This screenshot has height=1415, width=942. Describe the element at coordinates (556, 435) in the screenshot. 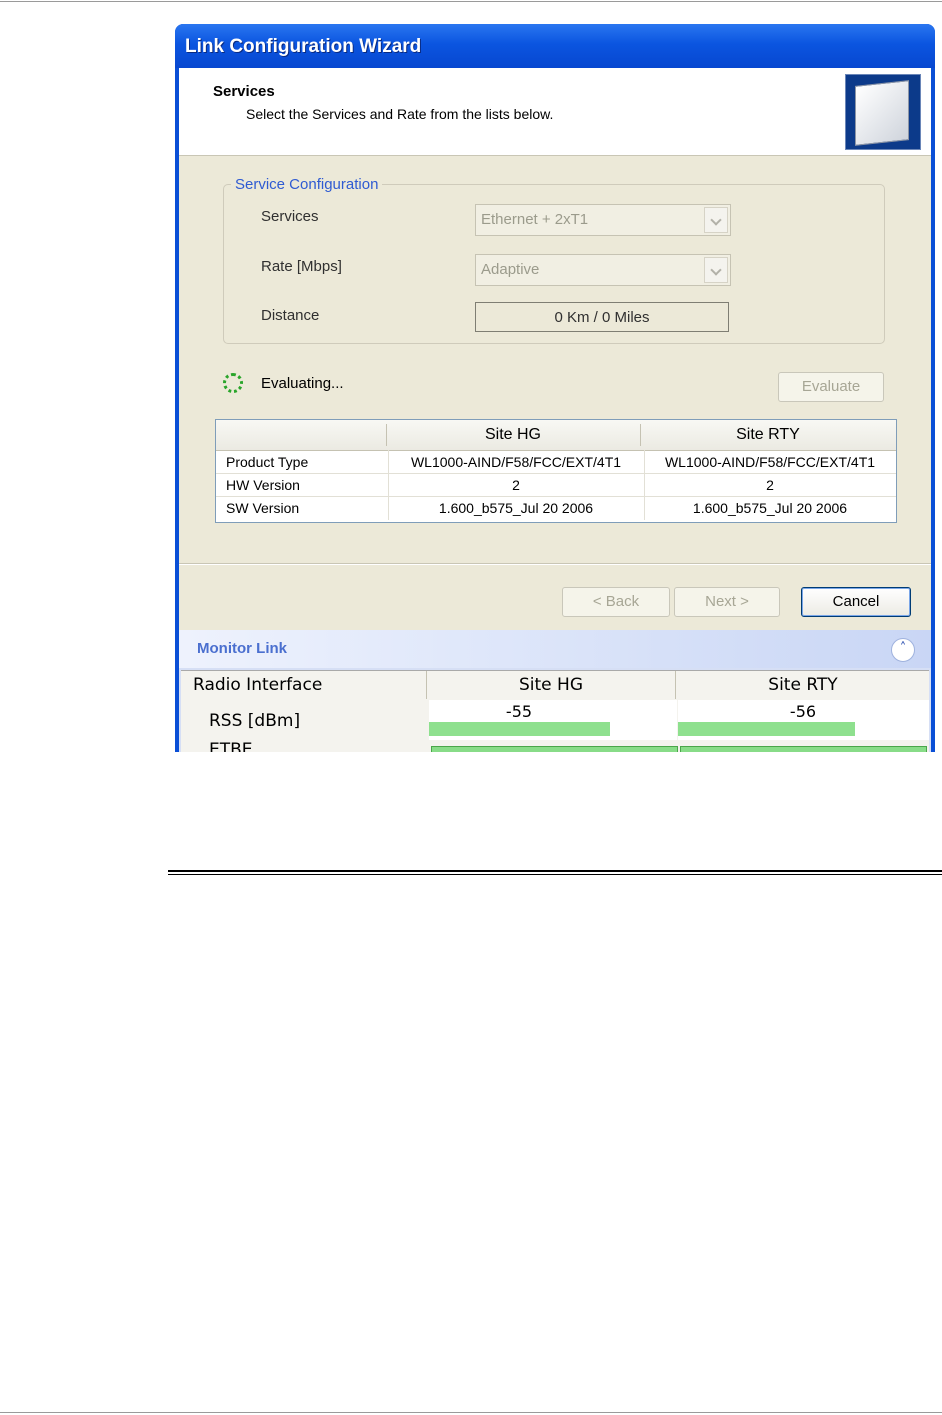

I see `table-header: Site HG Site RTY` at that location.